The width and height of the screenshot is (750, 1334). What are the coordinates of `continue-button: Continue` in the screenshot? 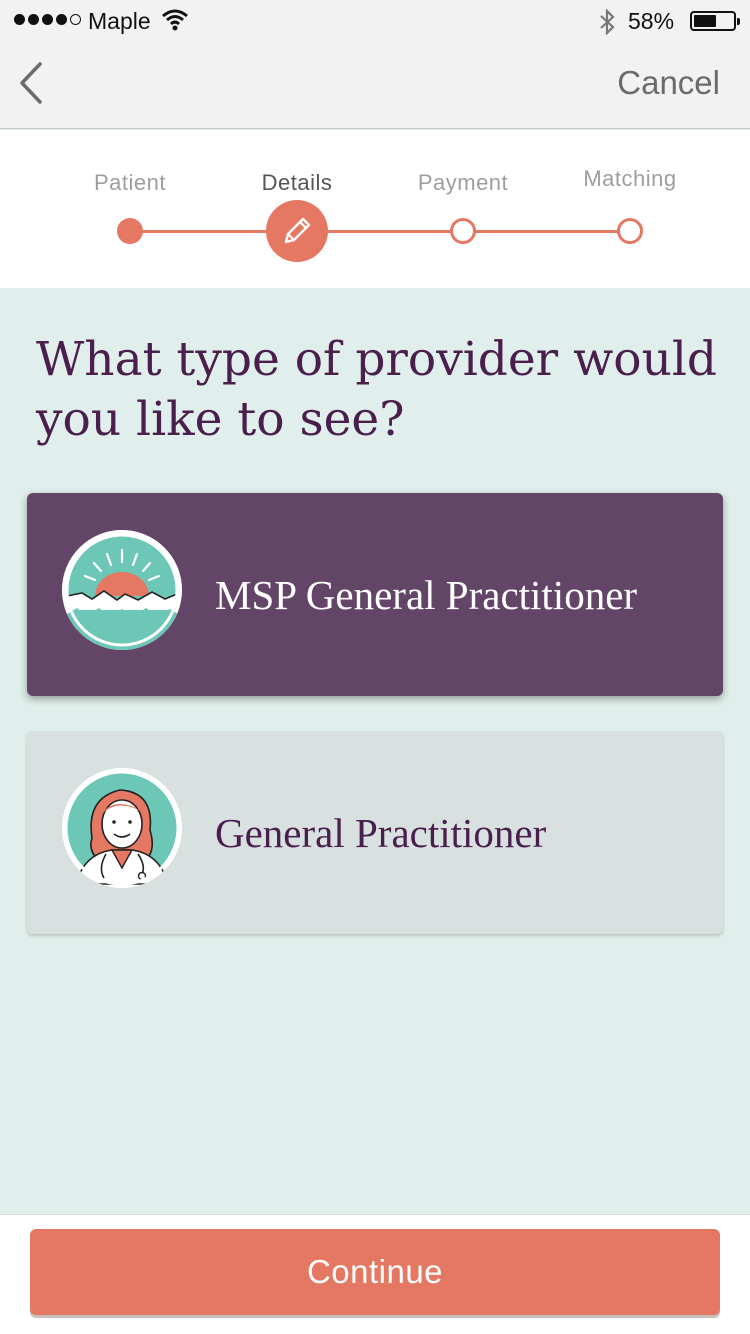 It's located at (375, 1272).